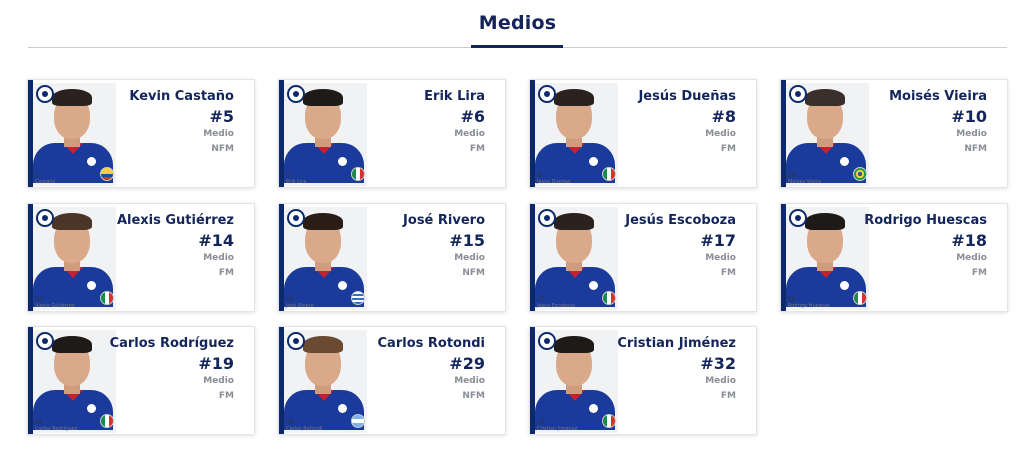 The image size is (1024, 455). I want to click on photo-name: Carlos Rodríguez, so click(56, 429).